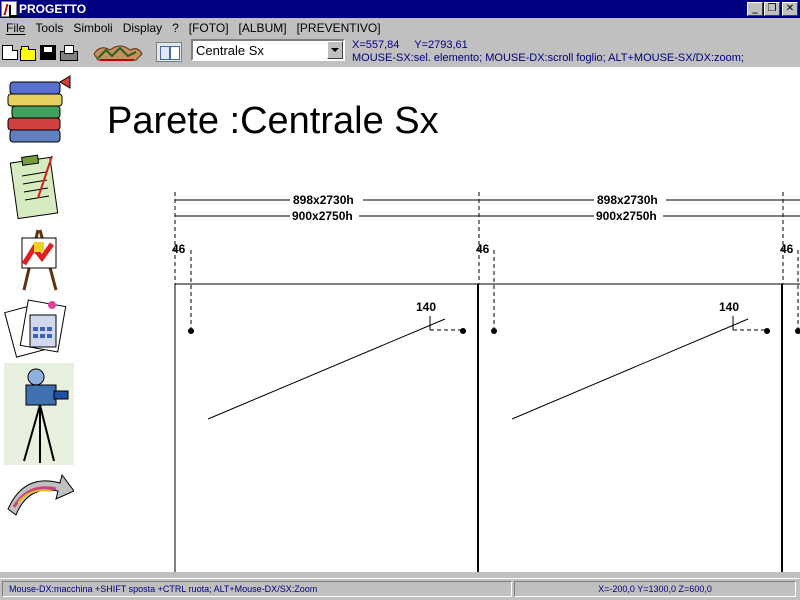 The image size is (800, 600). What do you see at coordinates (755, 9) in the screenshot?
I see `minimize-button: _` at bounding box center [755, 9].